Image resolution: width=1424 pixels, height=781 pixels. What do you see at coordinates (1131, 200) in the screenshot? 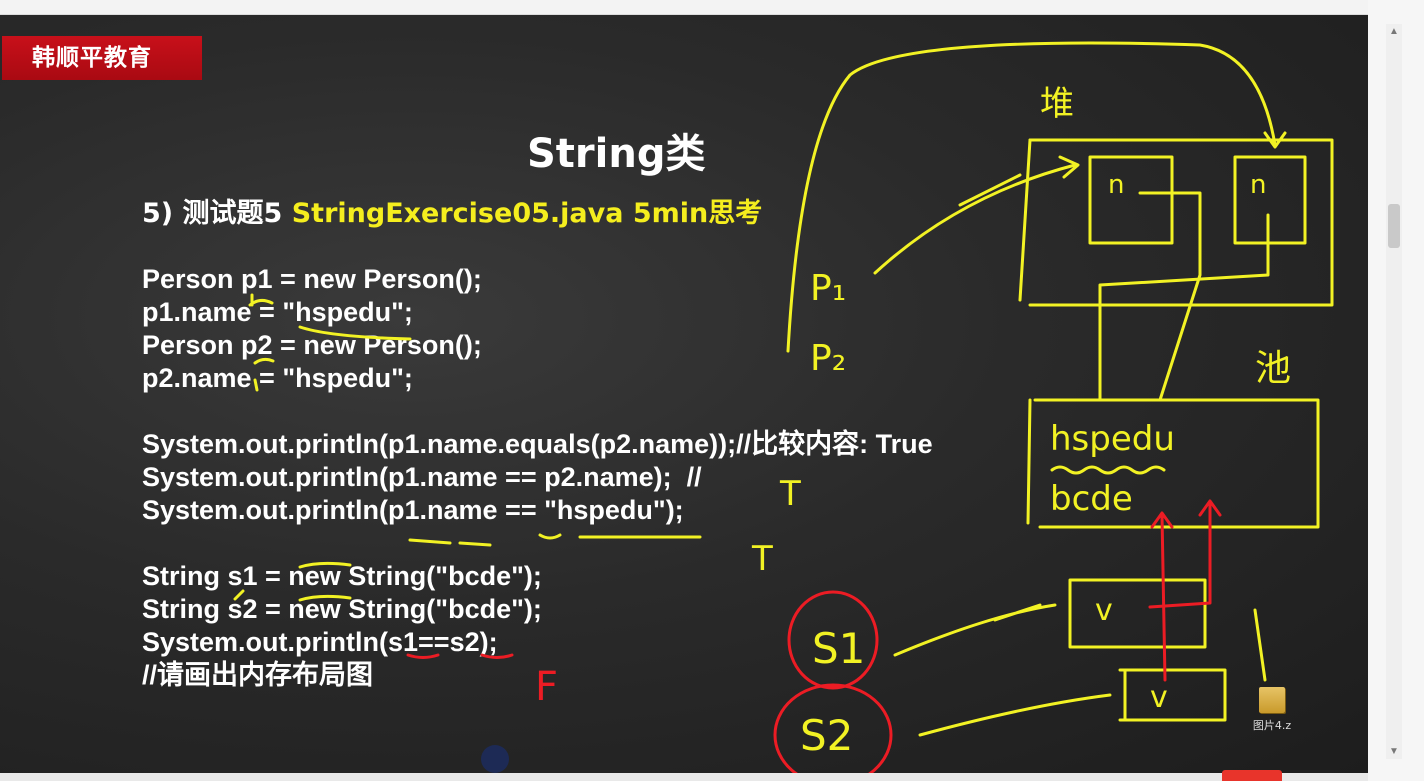
I see `heap-object-p1` at bounding box center [1131, 200].